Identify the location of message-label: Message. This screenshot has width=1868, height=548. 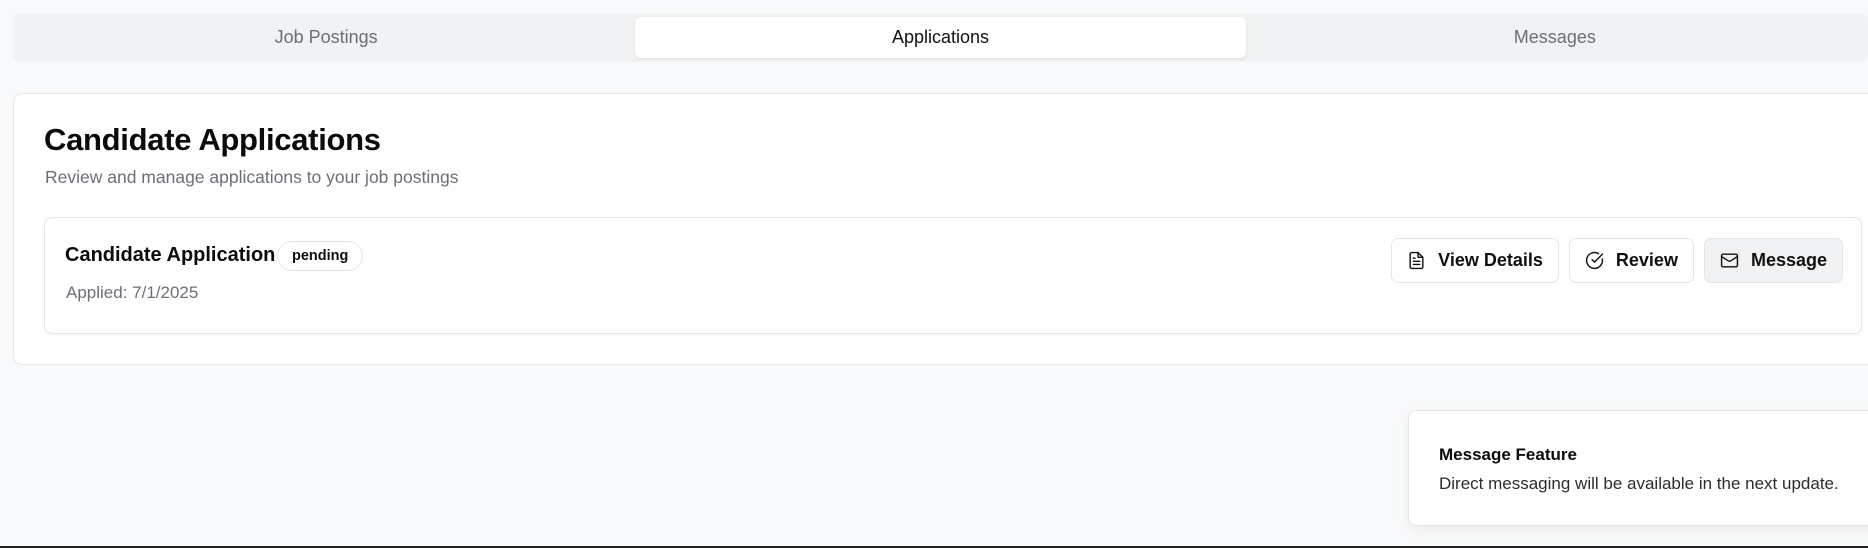
(1788, 260).